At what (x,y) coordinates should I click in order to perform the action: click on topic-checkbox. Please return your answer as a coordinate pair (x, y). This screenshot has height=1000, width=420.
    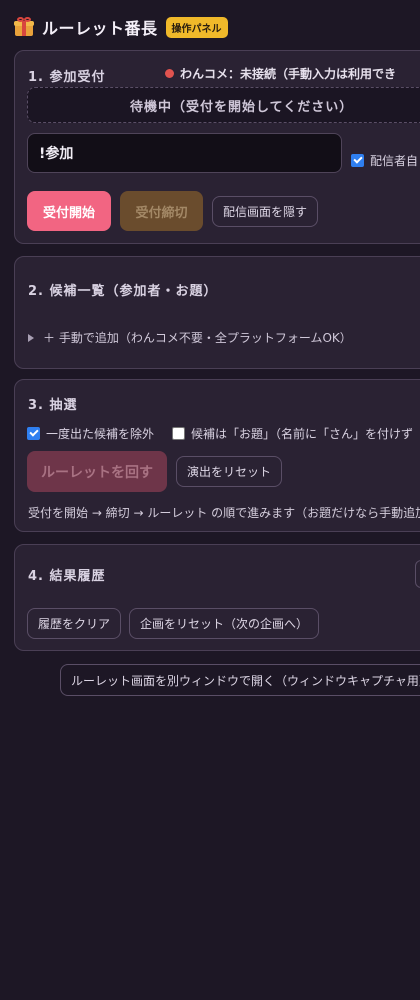
    Looking at the image, I should click on (178, 433).